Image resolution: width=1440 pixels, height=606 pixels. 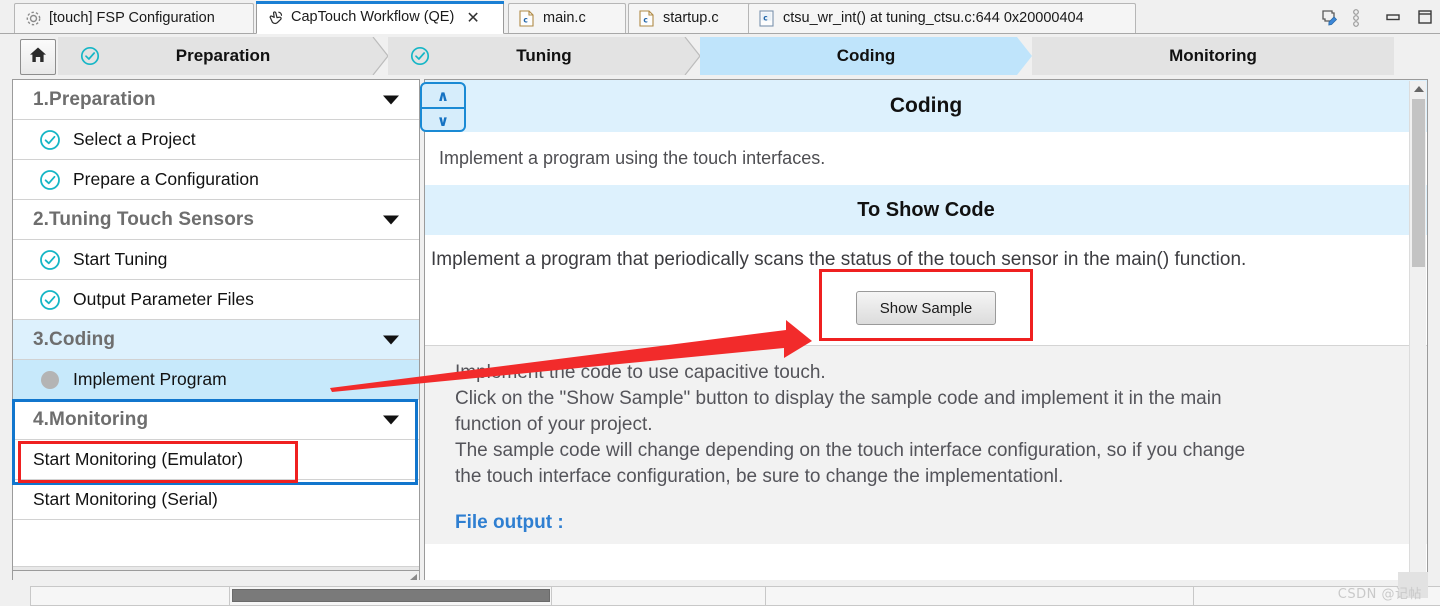 What do you see at coordinates (472, 17) in the screenshot?
I see `close-icon: ✕` at bounding box center [472, 17].